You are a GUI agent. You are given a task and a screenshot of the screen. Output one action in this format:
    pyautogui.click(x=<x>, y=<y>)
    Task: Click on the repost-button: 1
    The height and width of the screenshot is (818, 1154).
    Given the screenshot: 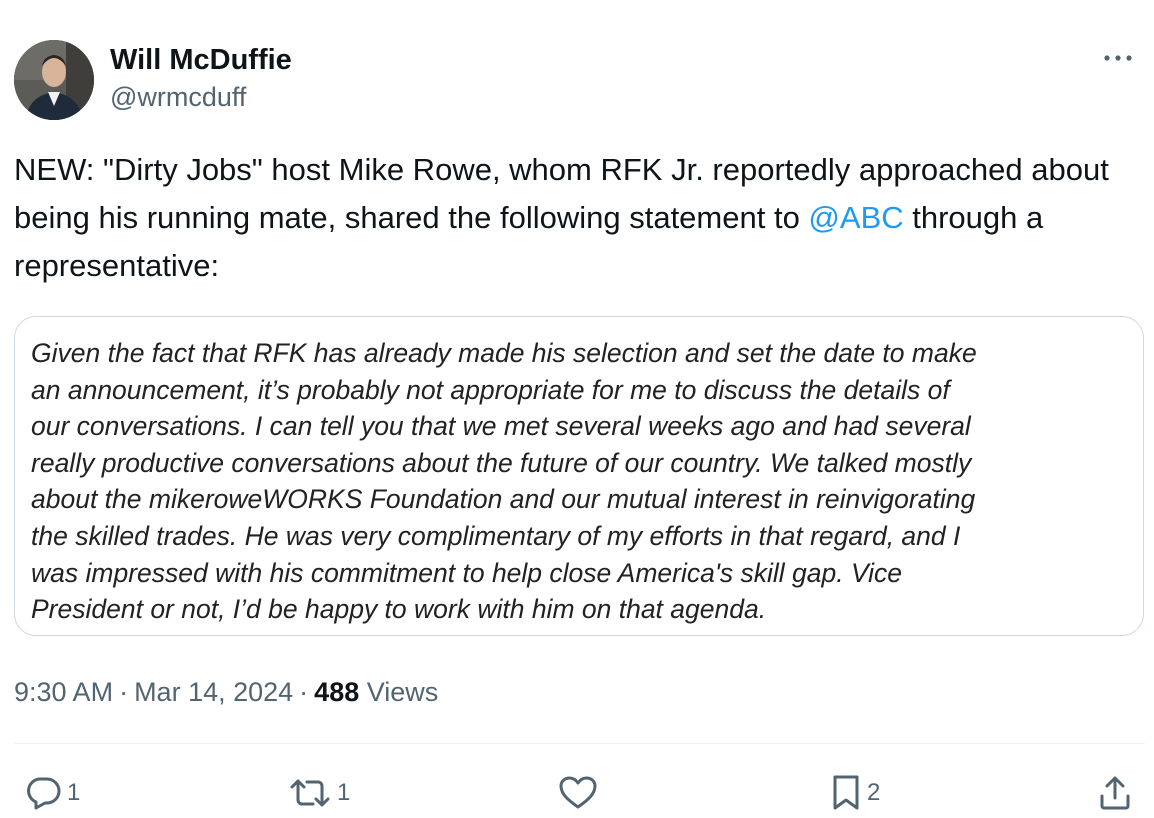 What is the action you would take?
    pyautogui.click(x=319, y=793)
    